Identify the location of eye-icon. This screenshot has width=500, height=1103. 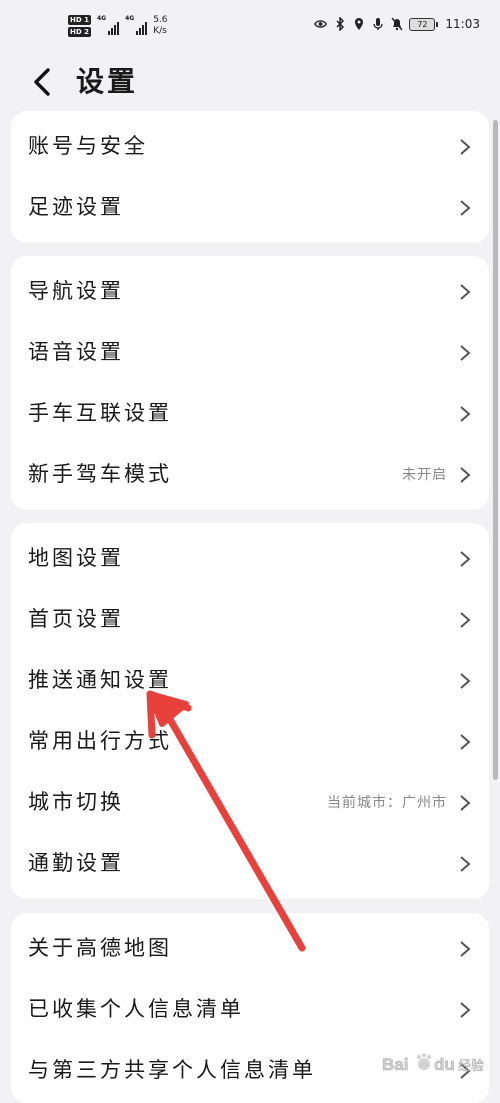
(321, 24).